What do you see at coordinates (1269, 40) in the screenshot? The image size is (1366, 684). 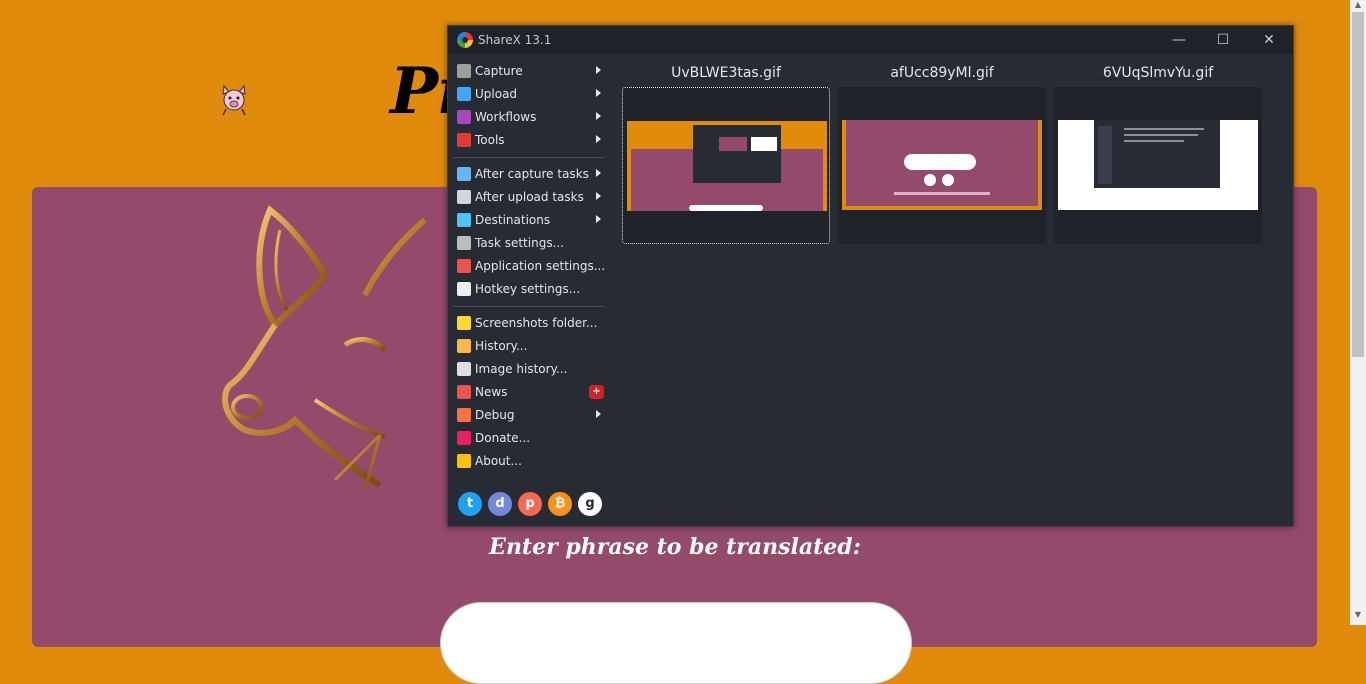 I see `close-button: ✕` at bounding box center [1269, 40].